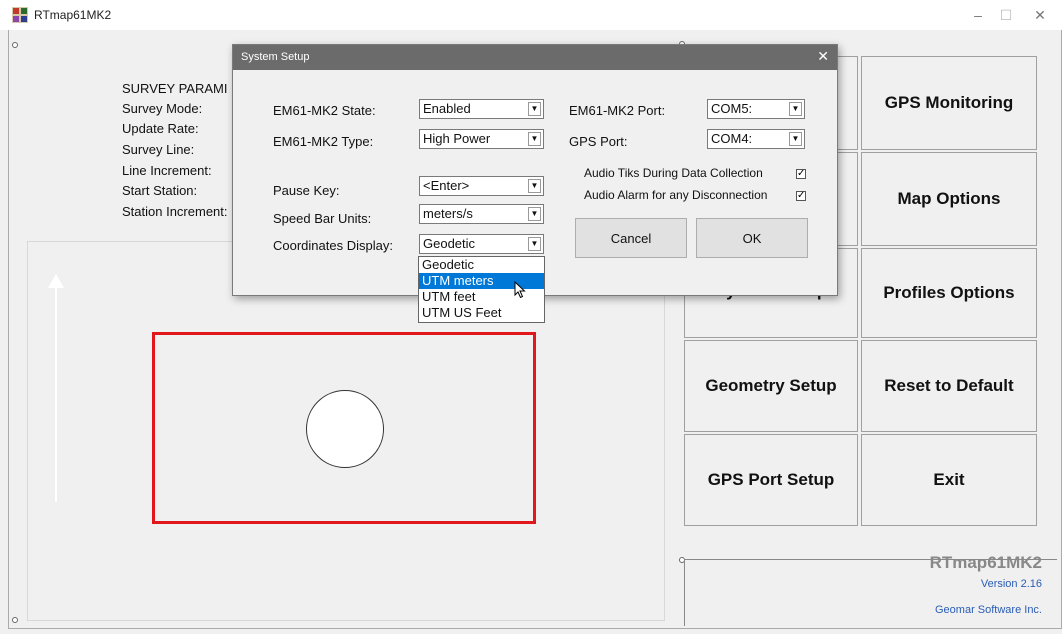 The image size is (1062, 634). I want to click on line-increment-label: Line Increment:, so click(167, 170).